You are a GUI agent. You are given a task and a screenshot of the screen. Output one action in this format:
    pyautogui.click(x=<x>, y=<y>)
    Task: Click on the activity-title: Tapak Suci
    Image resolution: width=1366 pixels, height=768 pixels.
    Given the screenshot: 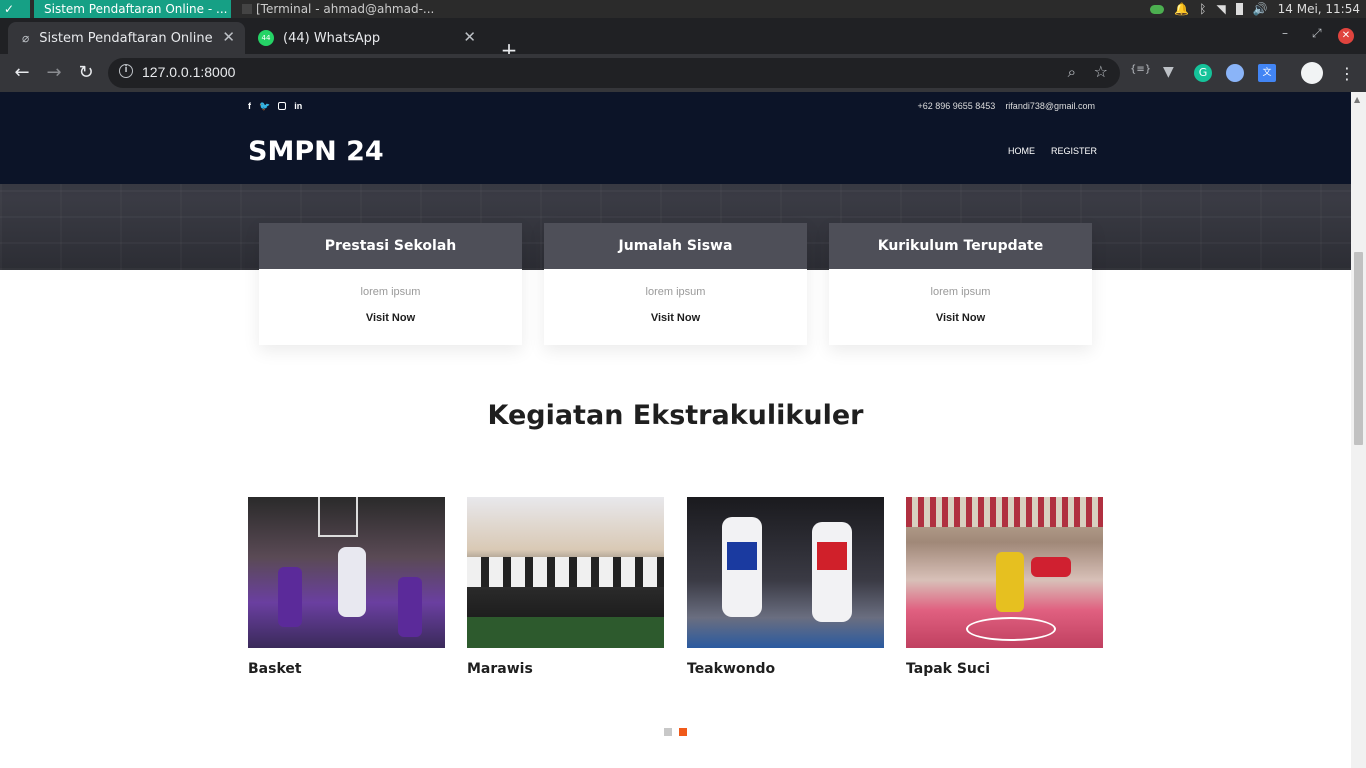 What is the action you would take?
    pyautogui.click(x=948, y=669)
    